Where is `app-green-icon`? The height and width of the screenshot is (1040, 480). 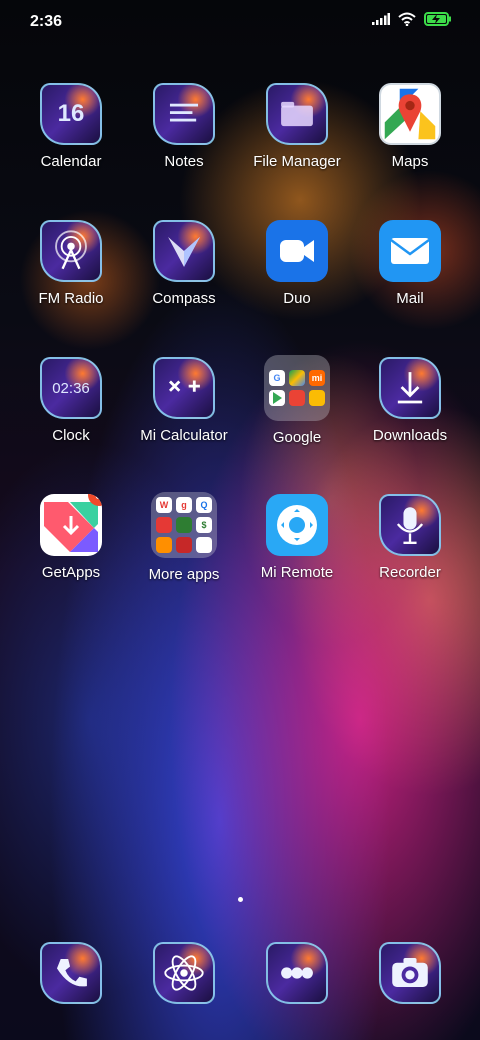 app-green-icon is located at coordinates (184, 525).